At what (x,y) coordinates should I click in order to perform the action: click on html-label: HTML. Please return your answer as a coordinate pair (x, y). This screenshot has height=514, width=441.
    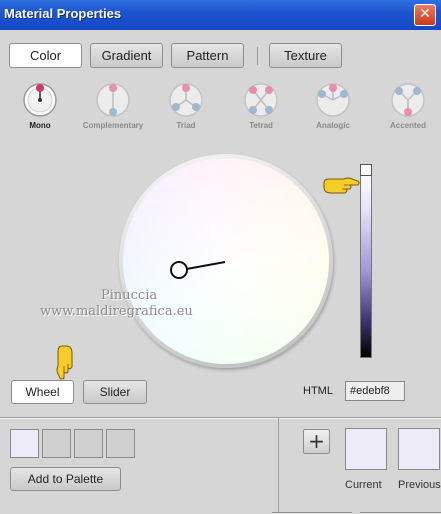
    Looking at the image, I should click on (318, 391).